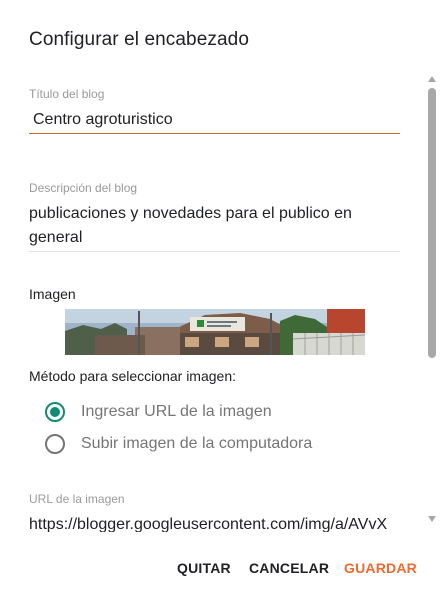  I want to click on blog-description-label: Descripción del blog, so click(83, 188).